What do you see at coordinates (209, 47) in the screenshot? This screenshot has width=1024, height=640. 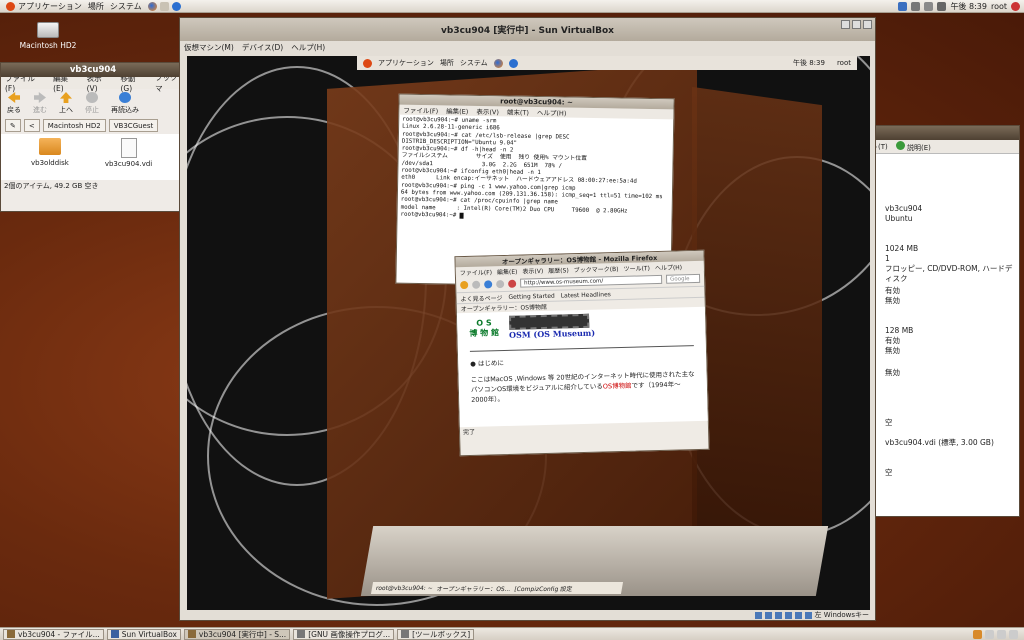 I see `menu-machine: 仮想マシン(M)` at bounding box center [209, 47].